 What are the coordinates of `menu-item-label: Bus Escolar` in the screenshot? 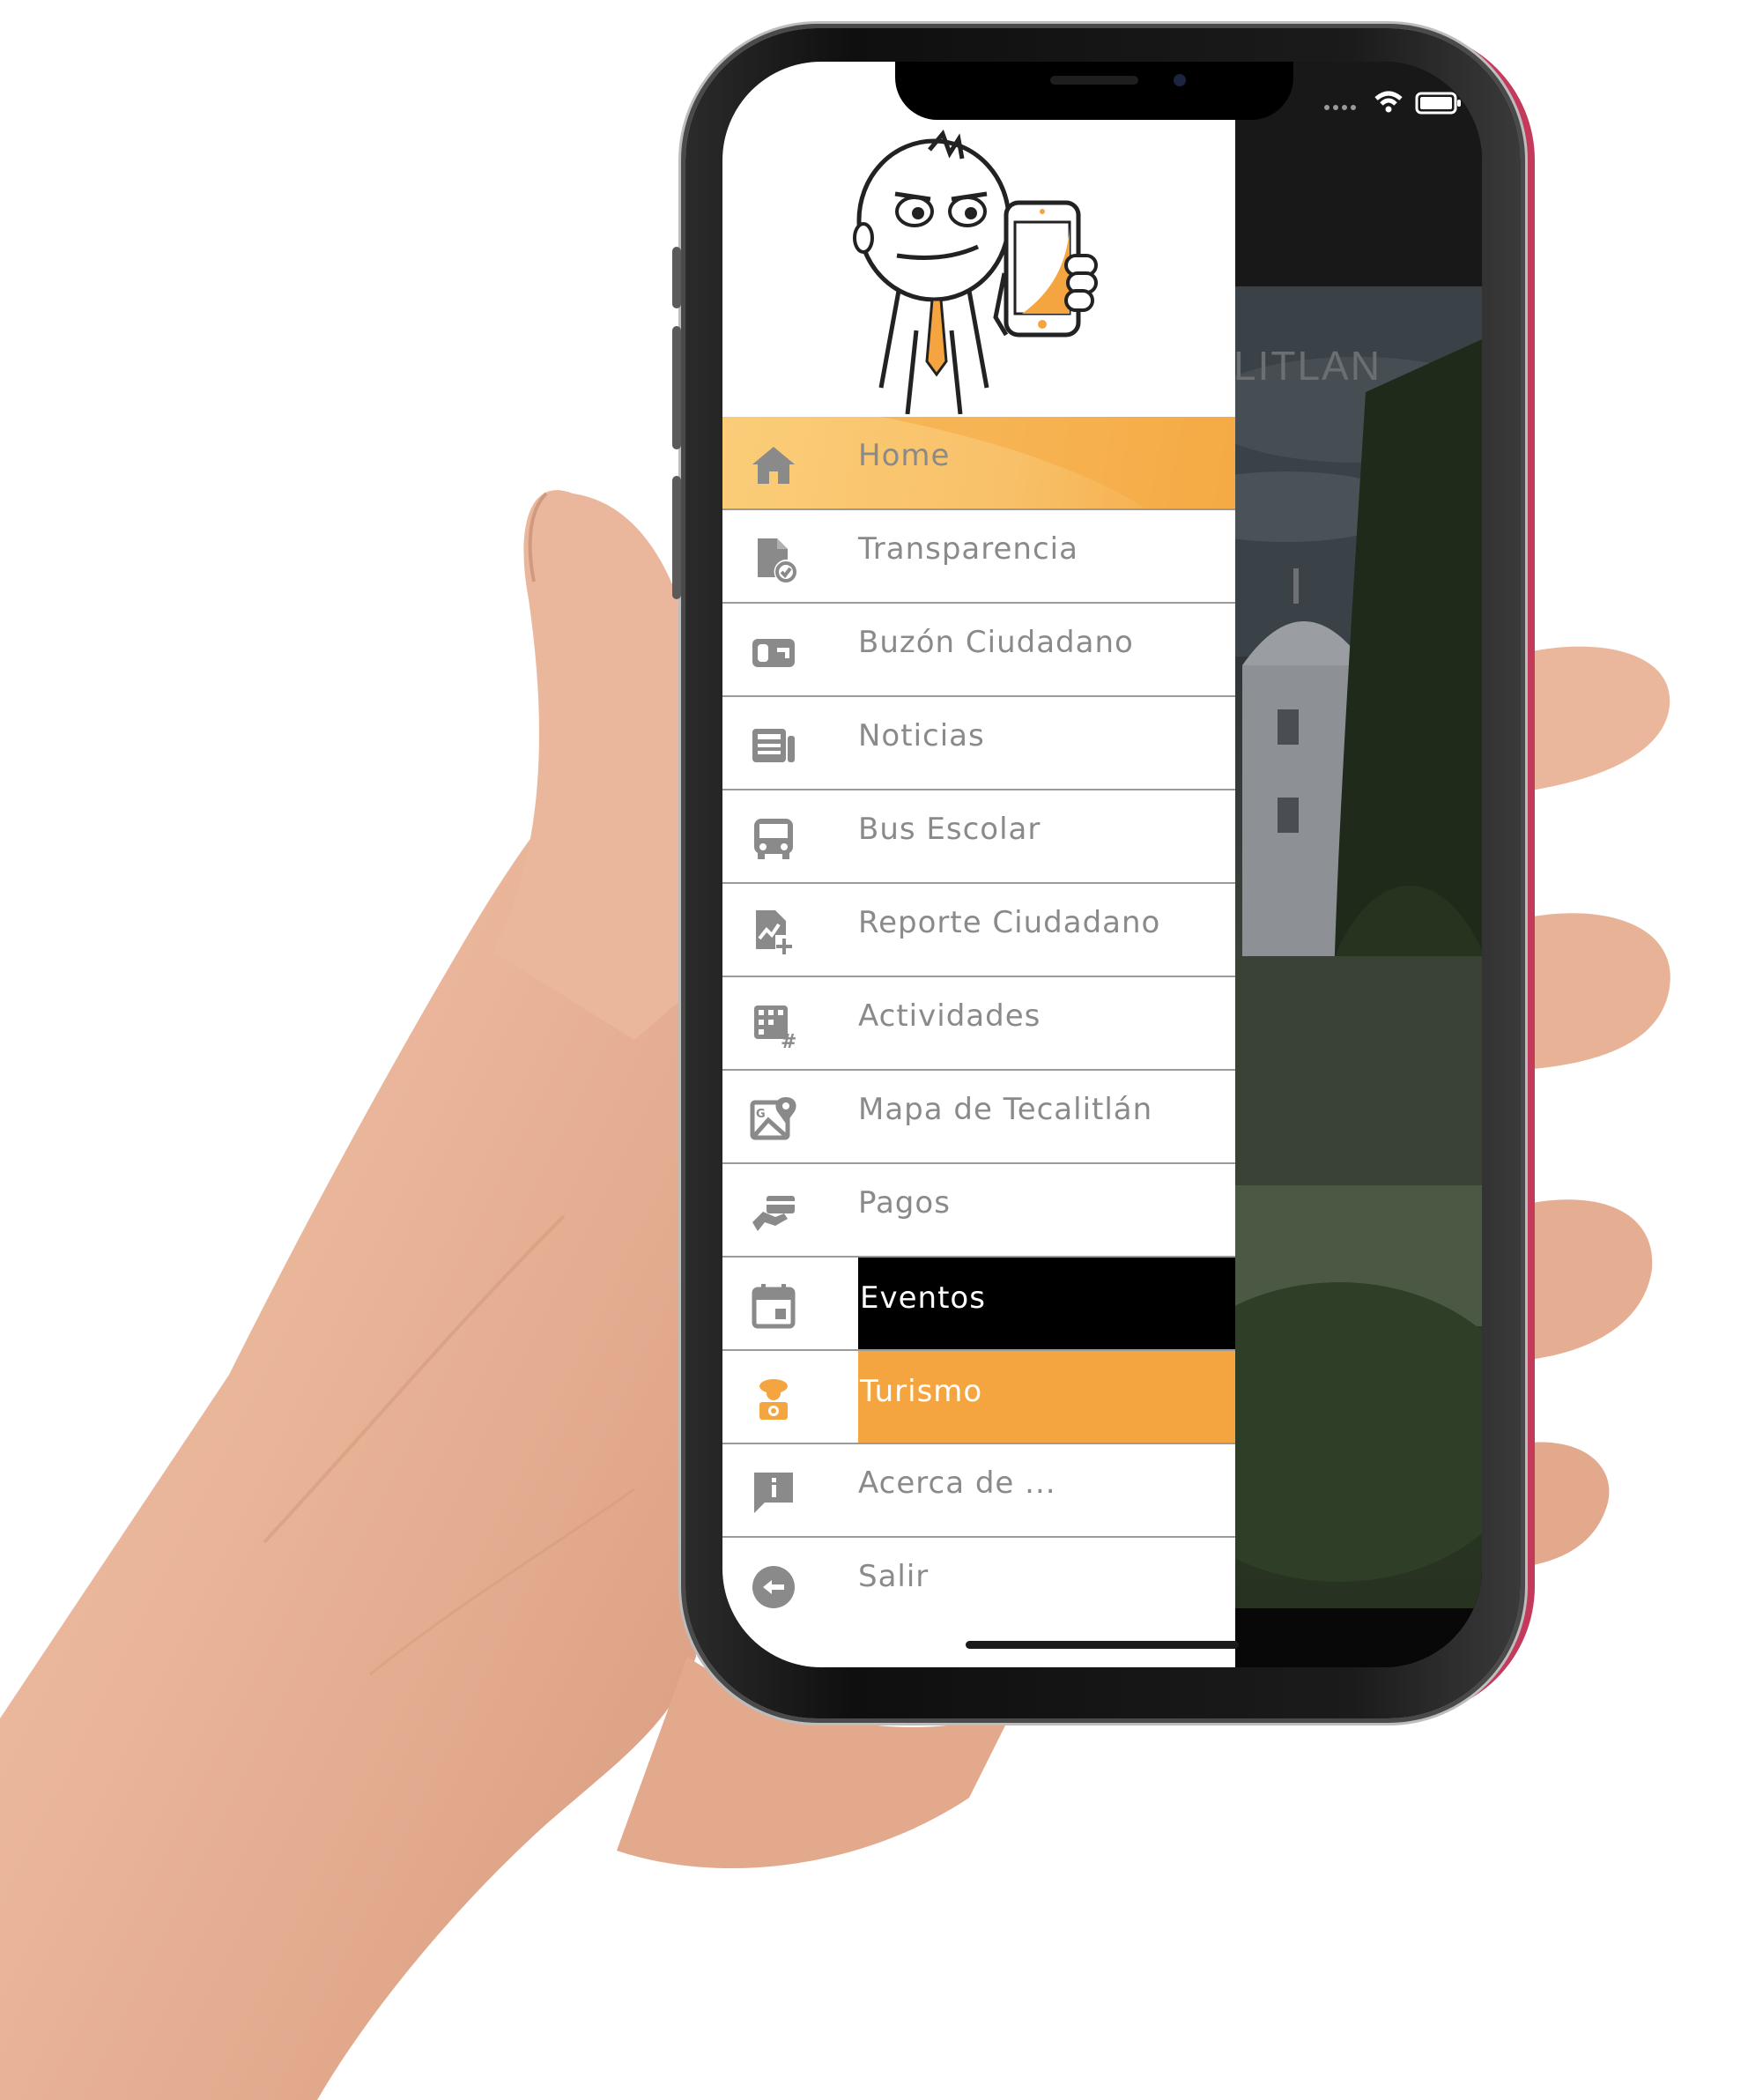 It's located at (949, 830).